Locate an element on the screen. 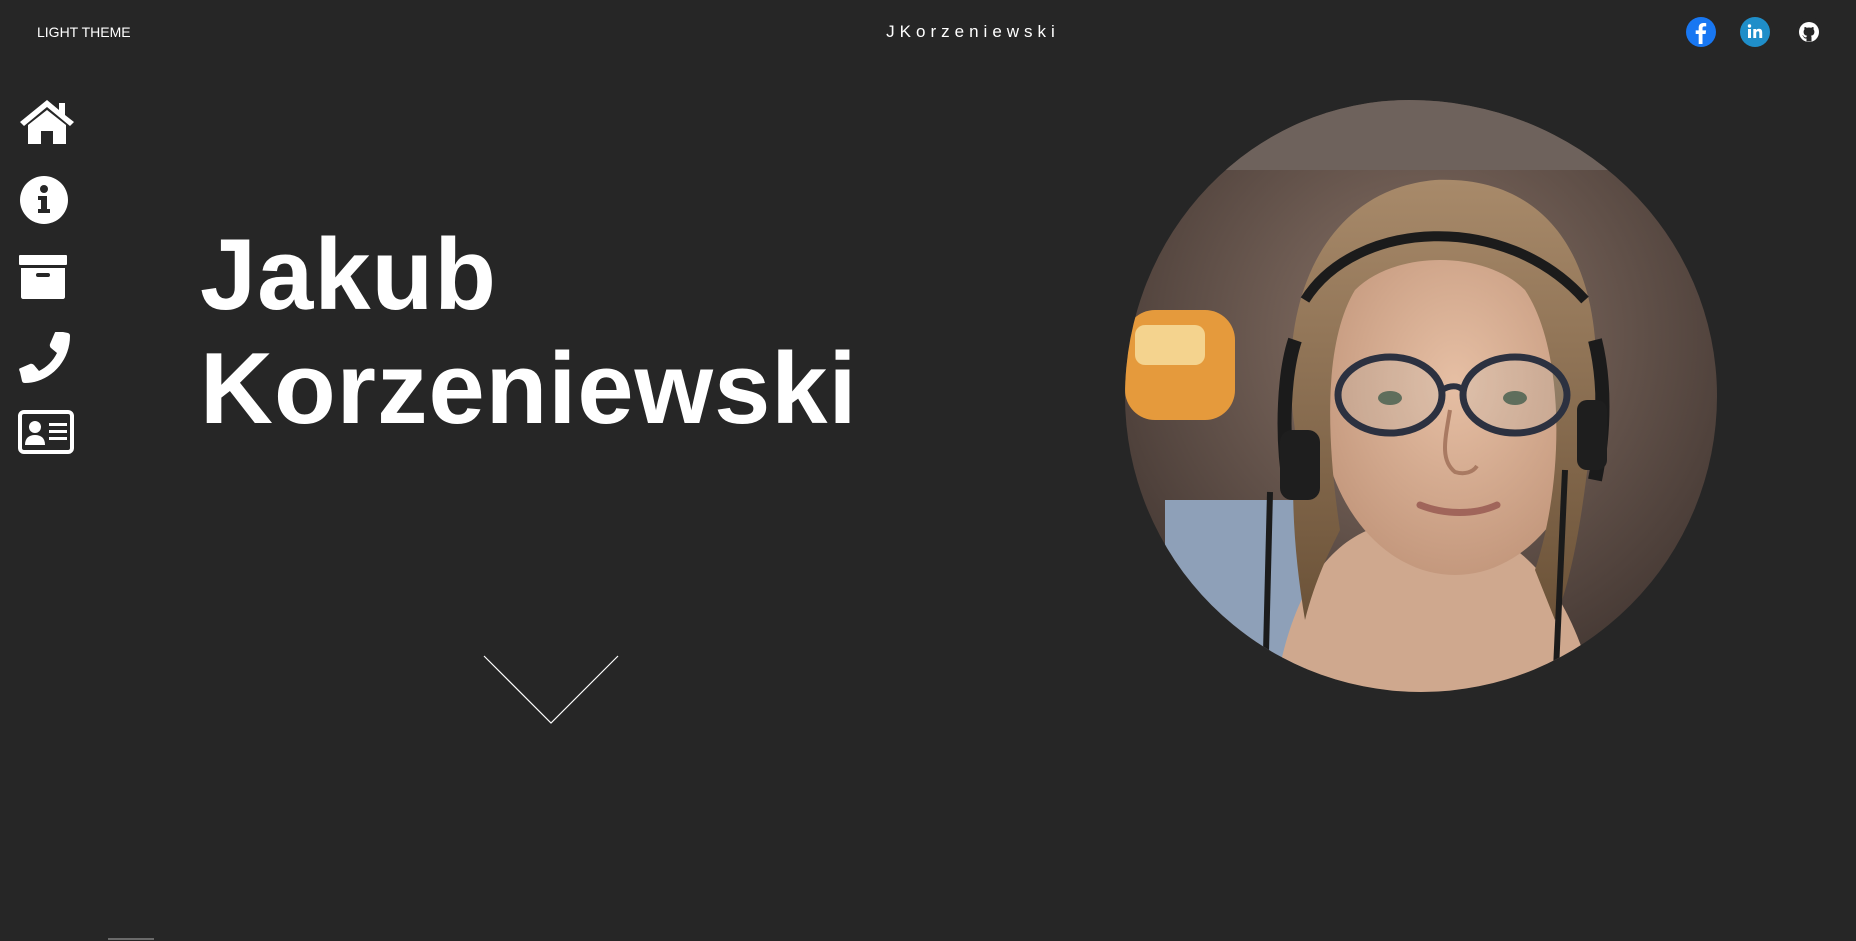  github-link is located at coordinates (1809, 32).